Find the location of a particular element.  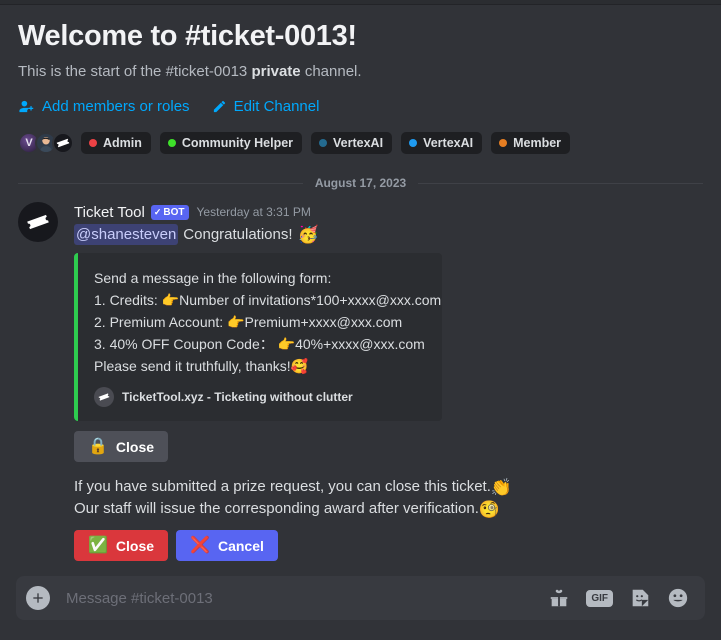

role-label-vertexai-2: VertexAI is located at coordinates (448, 143).